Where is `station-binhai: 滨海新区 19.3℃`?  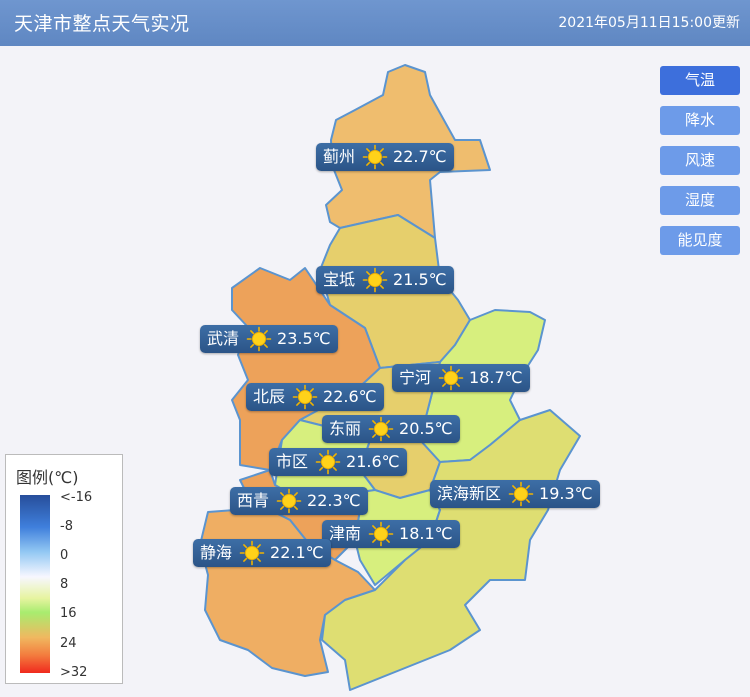
station-binhai: 滨海新区 19.3℃ is located at coordinates (515, 494).